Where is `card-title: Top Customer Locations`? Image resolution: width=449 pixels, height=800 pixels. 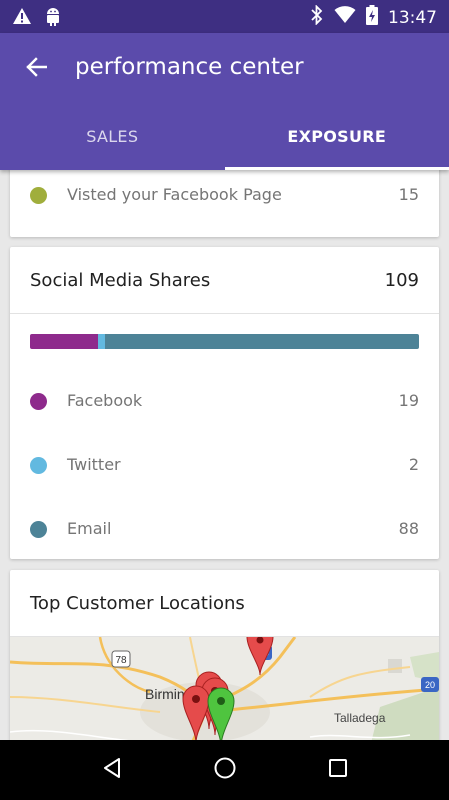 card-title: Top Customer Locations is located at coordinates (137, 603).